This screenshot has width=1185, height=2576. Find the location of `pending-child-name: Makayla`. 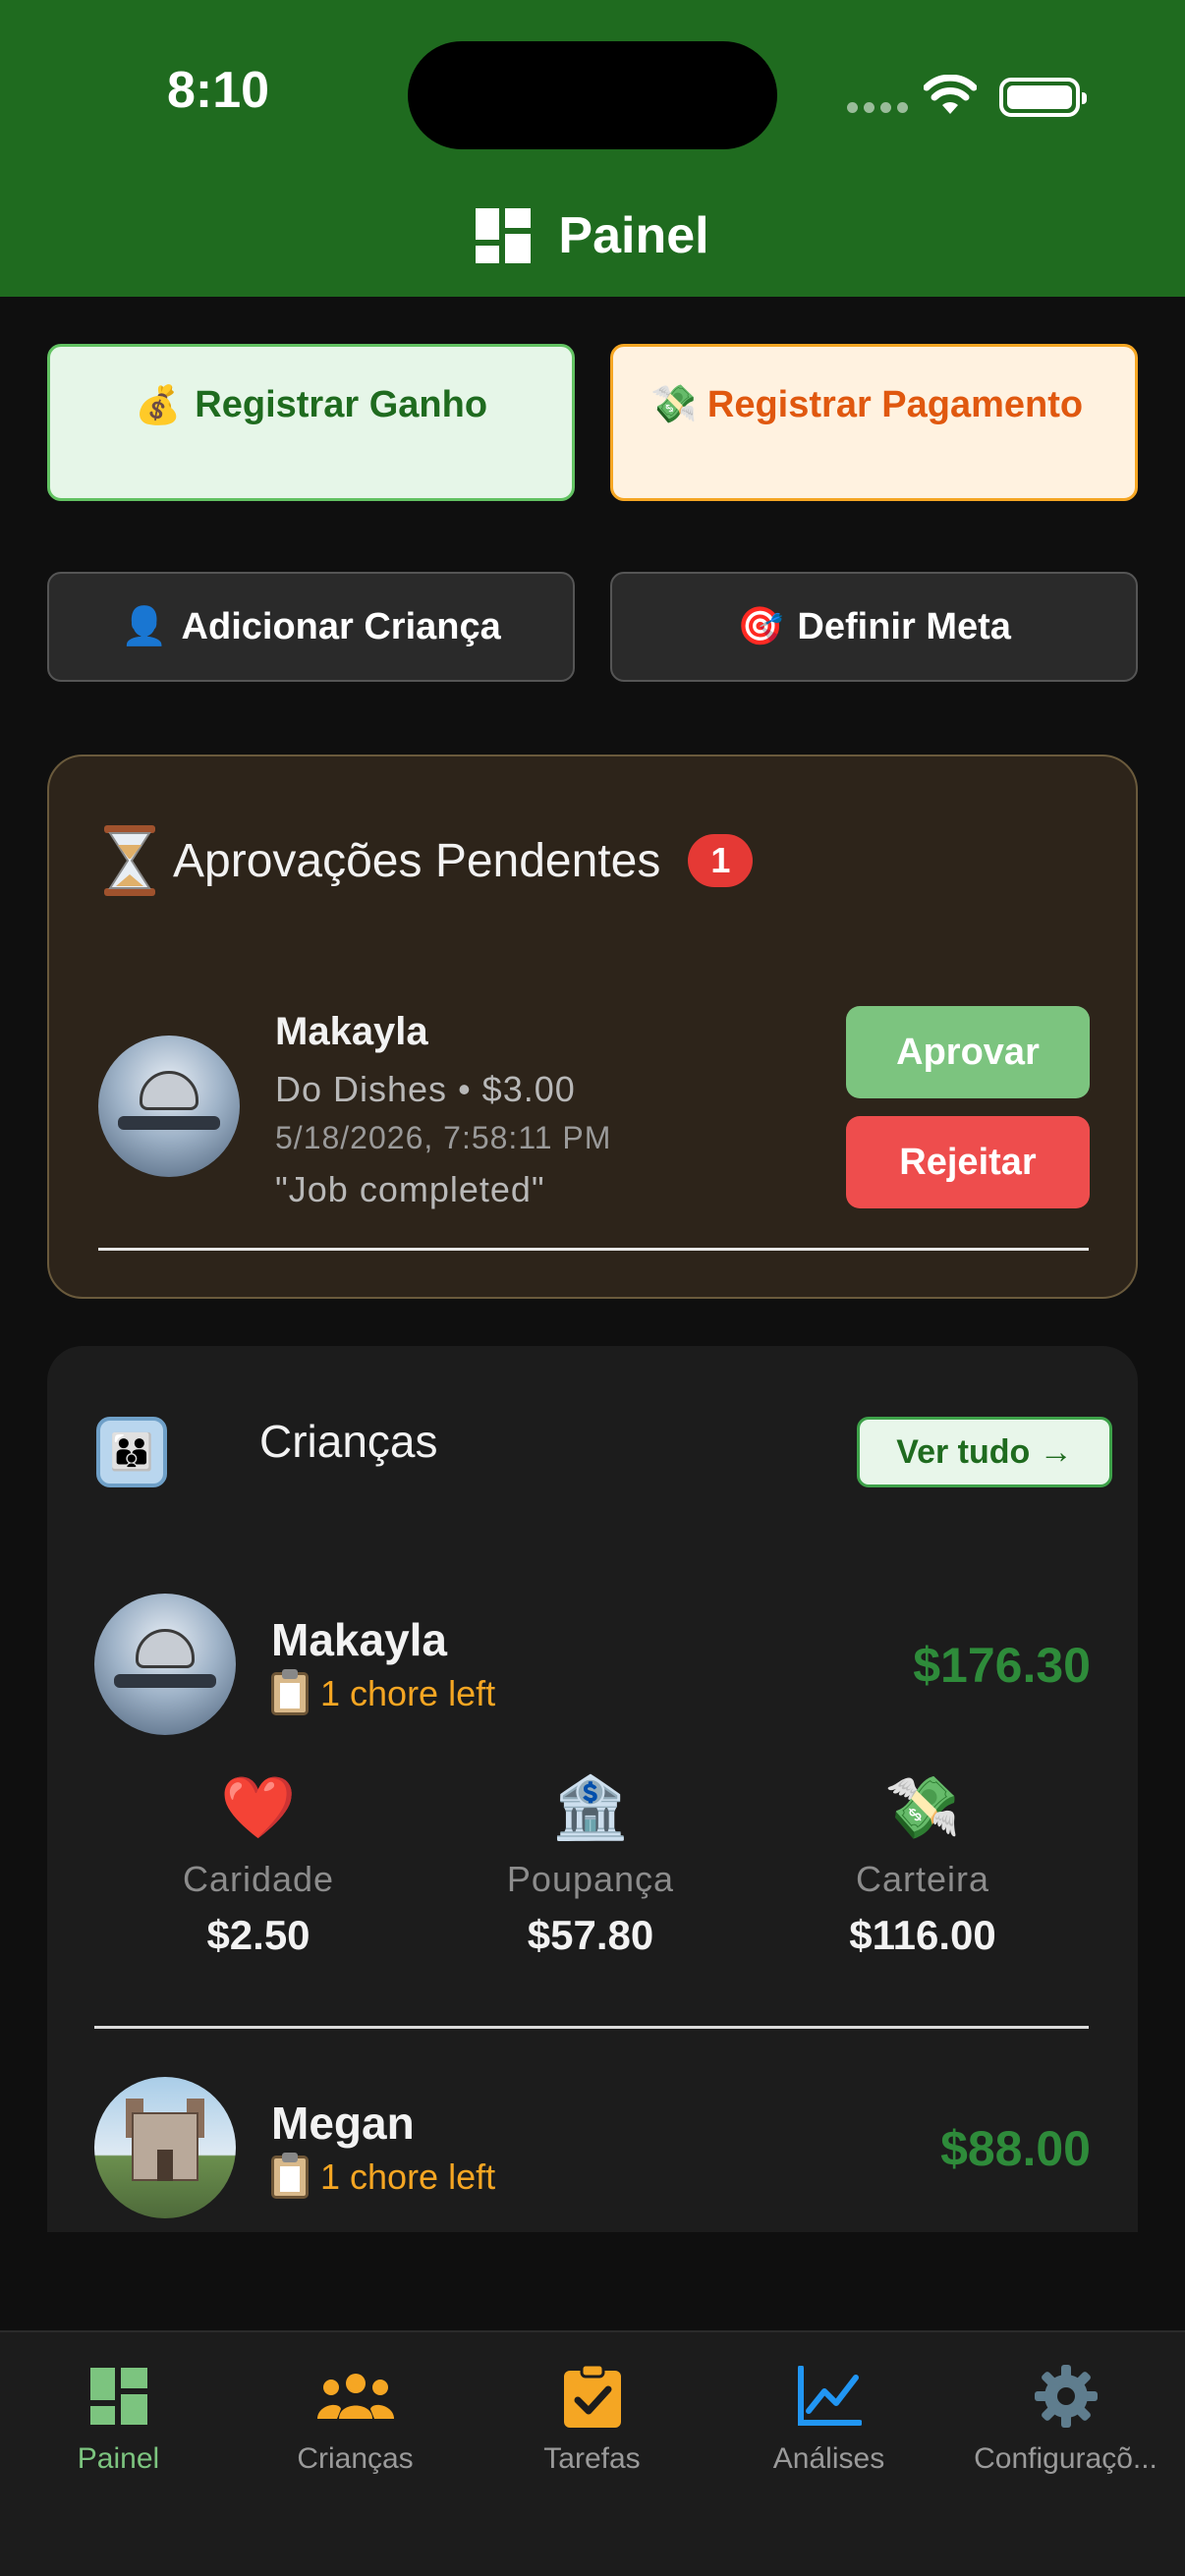

pending-child-name: Makayla is located at coordinates (352, 1031).